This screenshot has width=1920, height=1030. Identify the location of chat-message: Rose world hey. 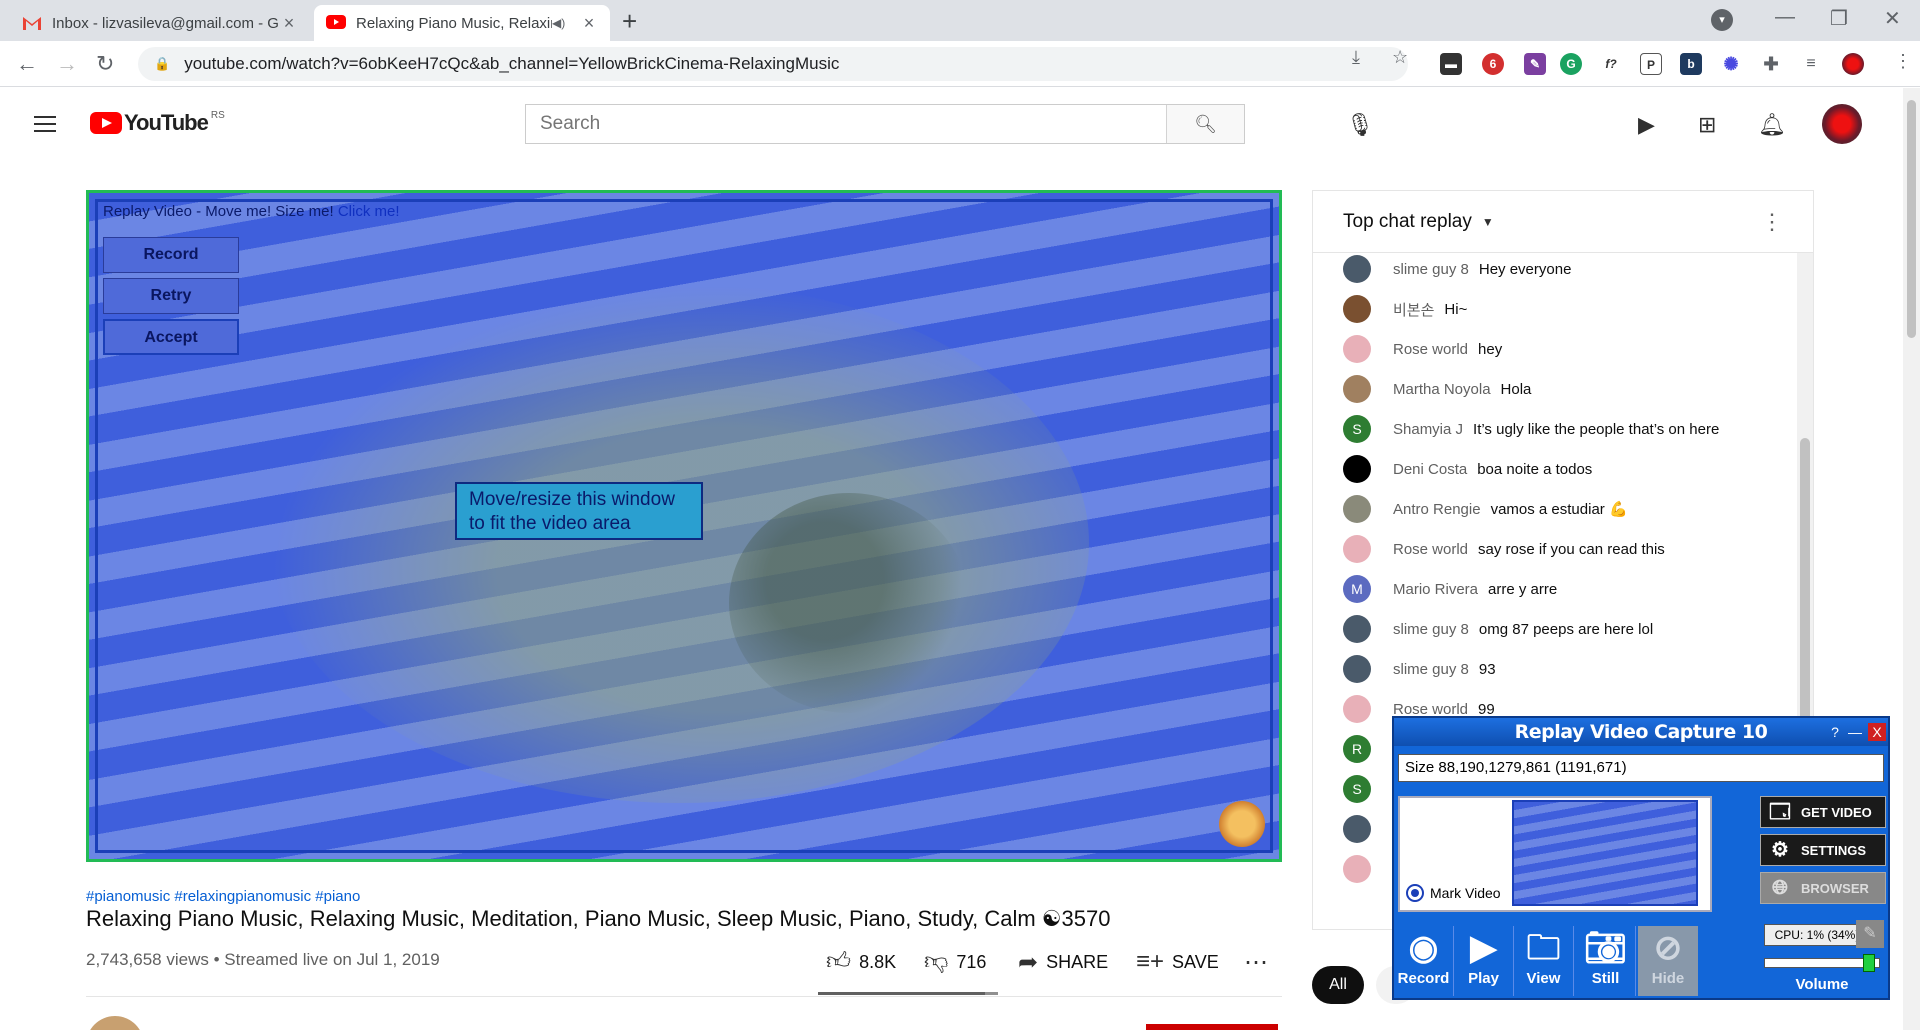
(1422, 349).